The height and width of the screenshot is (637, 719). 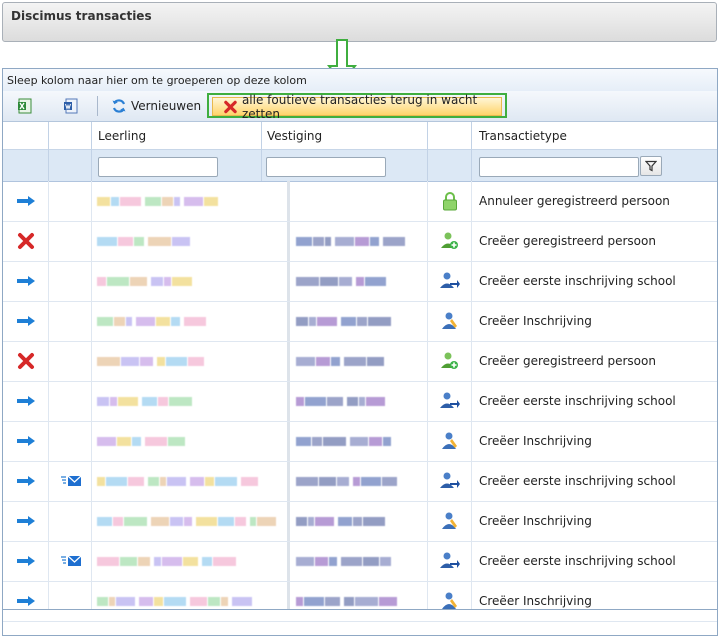 What do you see at coordinates (97, 106) in the screenshot?
I see `toolbar-separator` at bounding box center [97, 106].